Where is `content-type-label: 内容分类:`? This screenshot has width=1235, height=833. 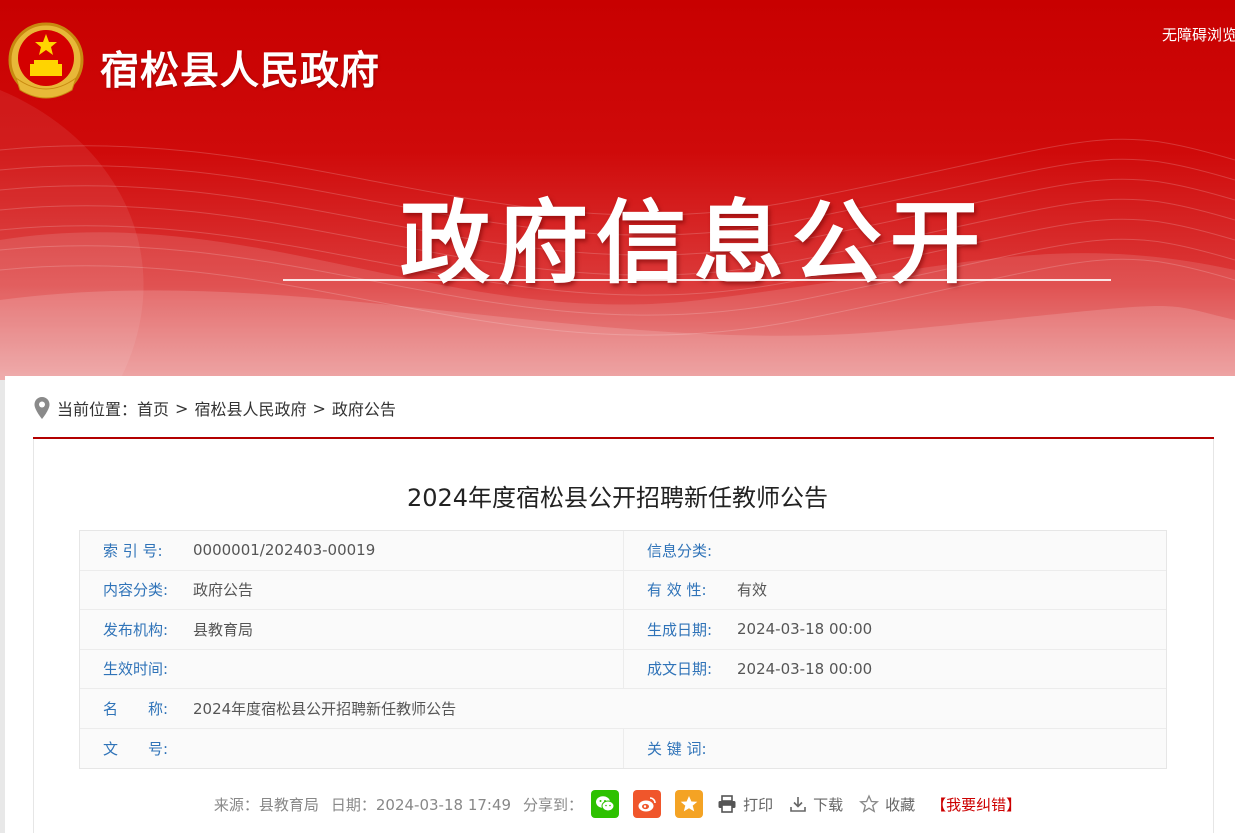 content-type-label: 内容分类: is located at coordinates (136, 590).